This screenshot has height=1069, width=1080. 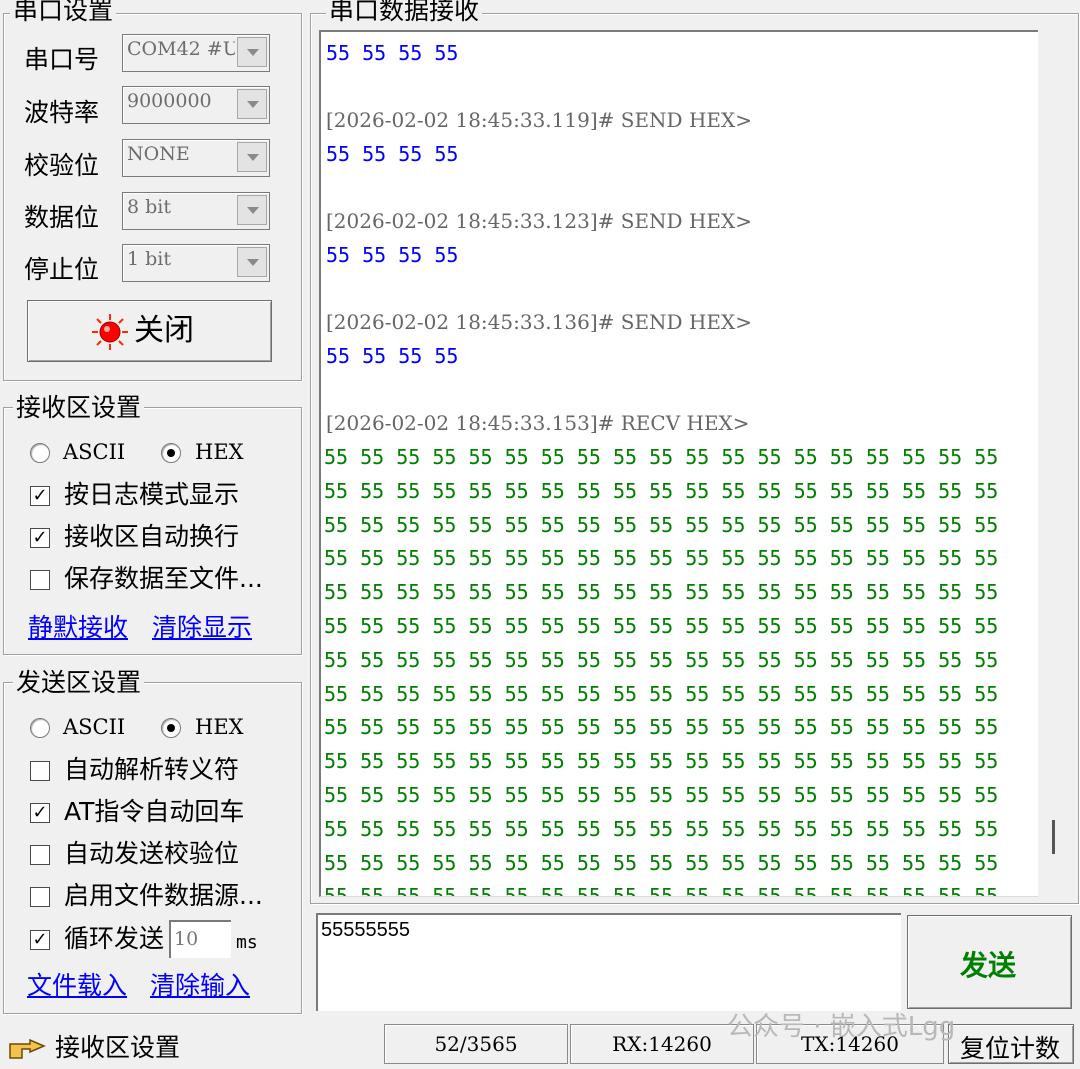 What do you see at coordinates (164, 330) in the screenshot?
I see `close-button-label: 关闭` at bounding box center [164, 330].